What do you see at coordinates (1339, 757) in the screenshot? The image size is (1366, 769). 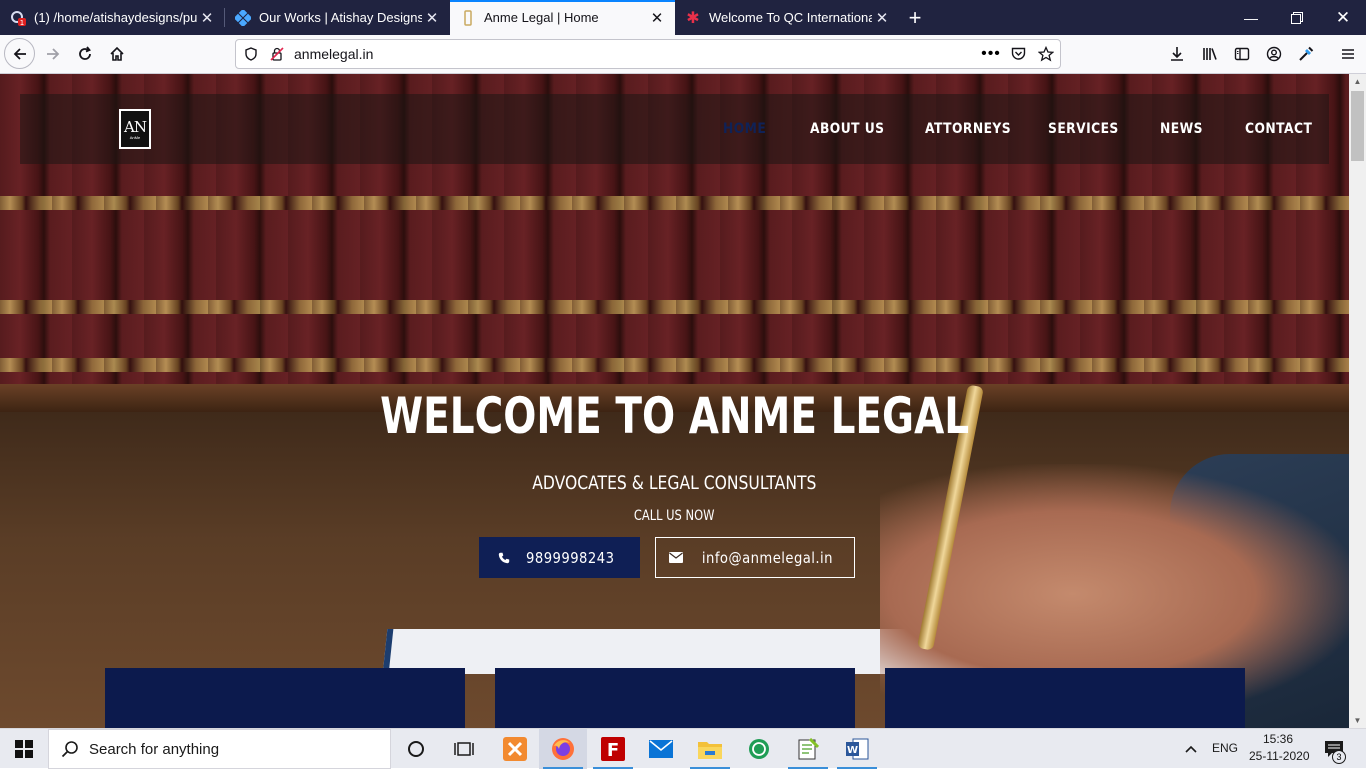 I see `notification-count-badge: 3` at bounding box center [1339, 757].